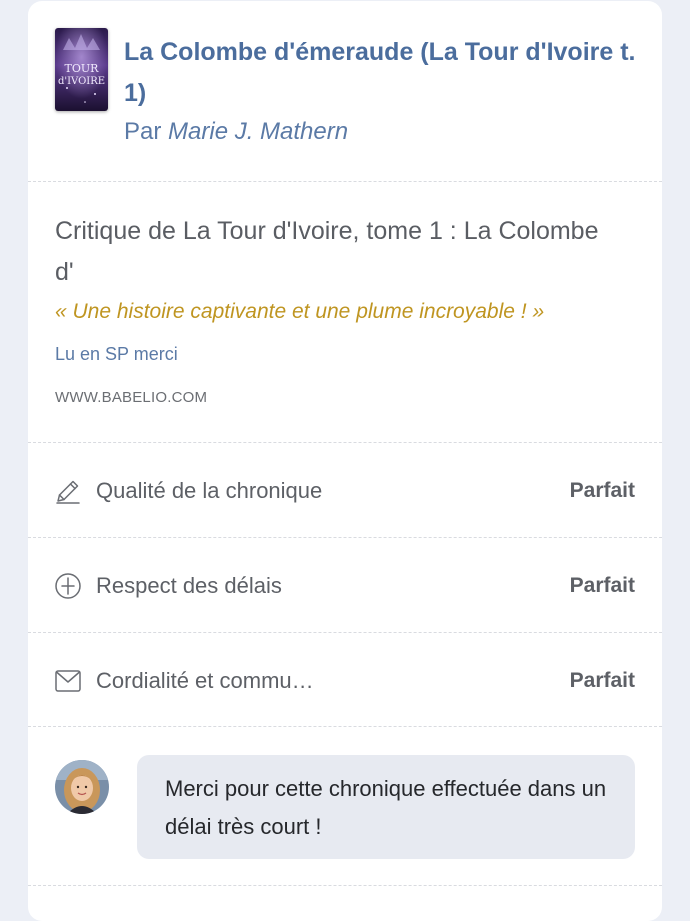  What do you see at coordinates (189, 585) in the screenshot?
I see `rating-label: Respect des délais` at bounding box center [189, 585].